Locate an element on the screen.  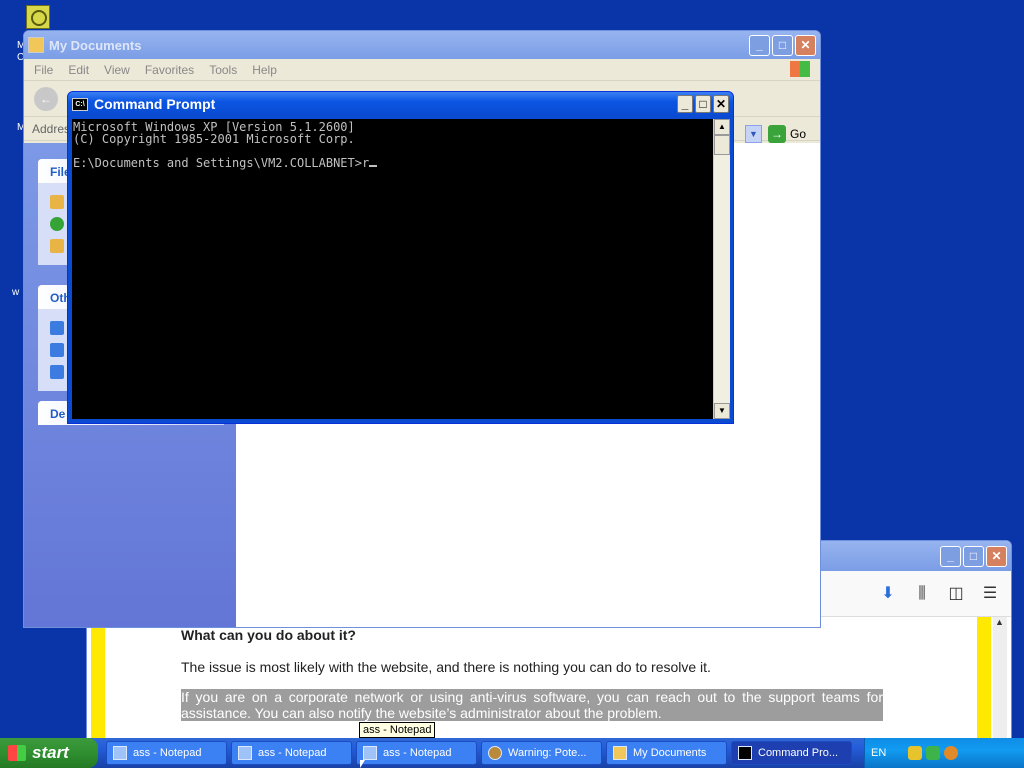
computer-place-icon is located at coordinates (57, 350).